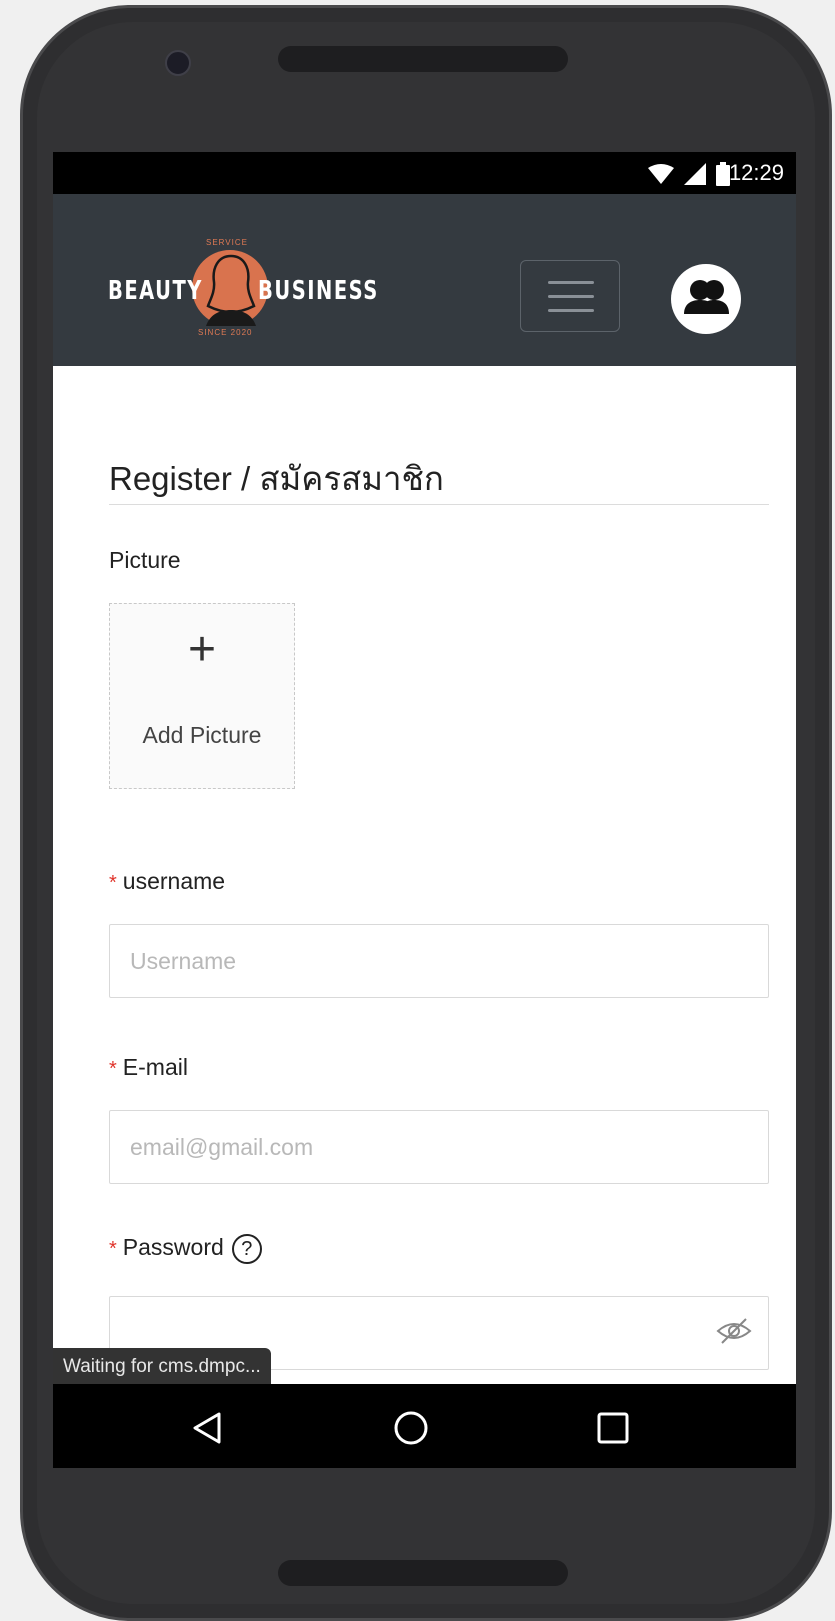 The width and height of the screenshot is (835, 1621). I want to click on woman-silhouette-icon, so click(231, 290).